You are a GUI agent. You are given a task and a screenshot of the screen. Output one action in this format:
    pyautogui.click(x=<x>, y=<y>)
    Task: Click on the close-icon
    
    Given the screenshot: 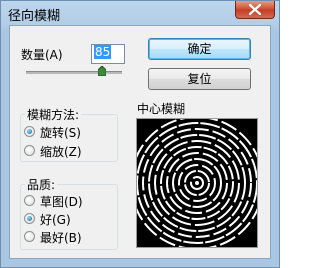 What is the action you would take?
    pyautogui.click(x=255, y=9)
    